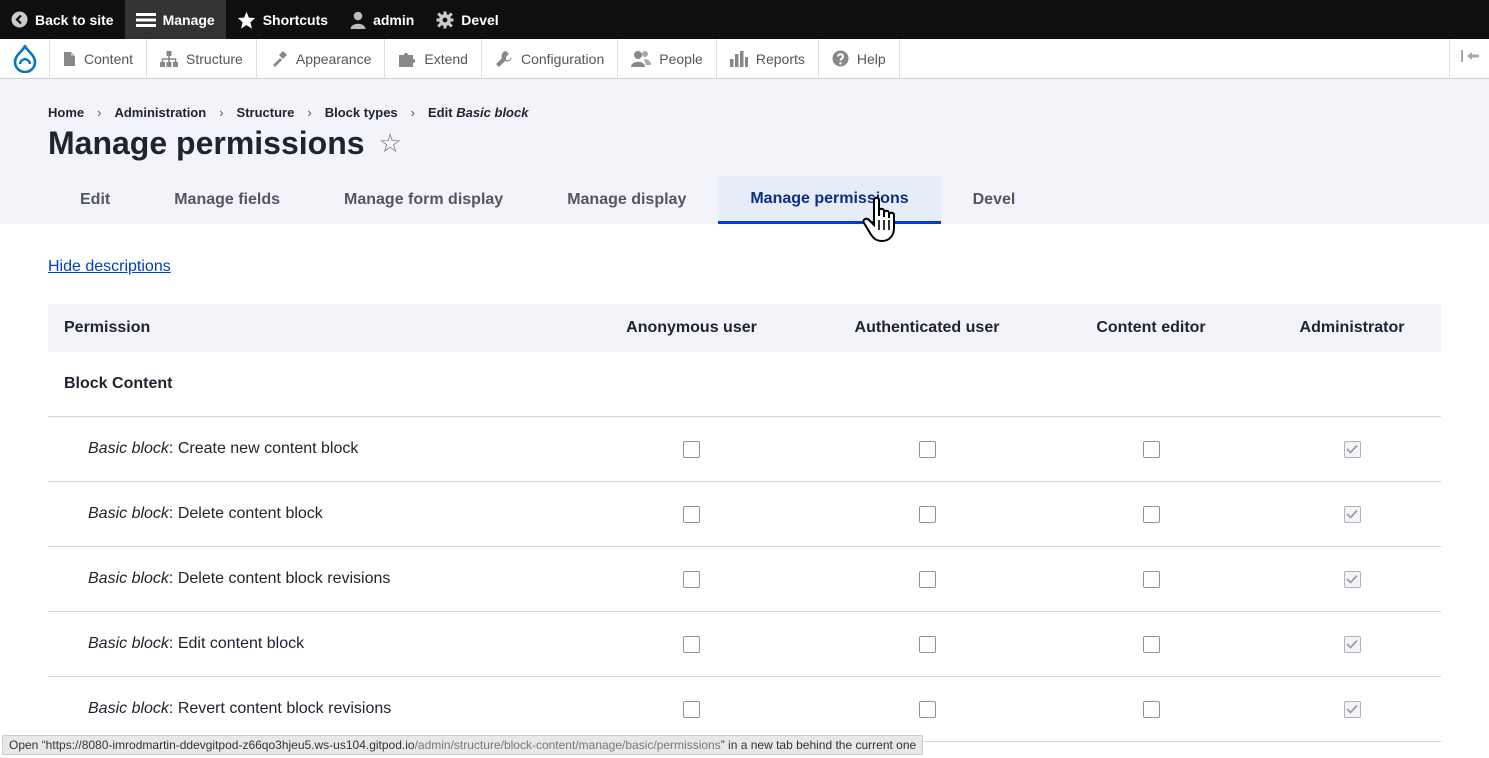  What do you see at coordinates (308, 514) in the screenshot?
I see `permission-name: Basic block: Delete content block` at bounding box center [308, 514].